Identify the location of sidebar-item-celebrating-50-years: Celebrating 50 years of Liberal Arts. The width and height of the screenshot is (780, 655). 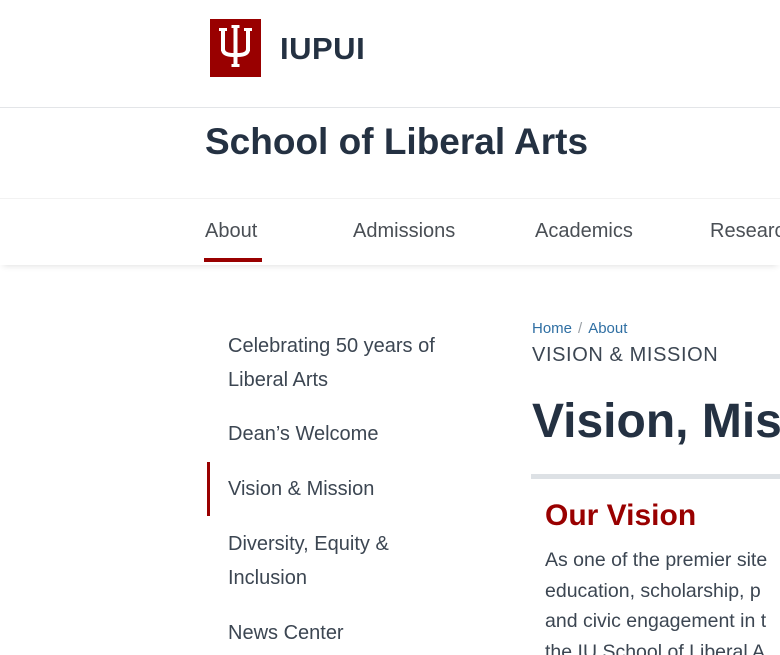
(337, 363).